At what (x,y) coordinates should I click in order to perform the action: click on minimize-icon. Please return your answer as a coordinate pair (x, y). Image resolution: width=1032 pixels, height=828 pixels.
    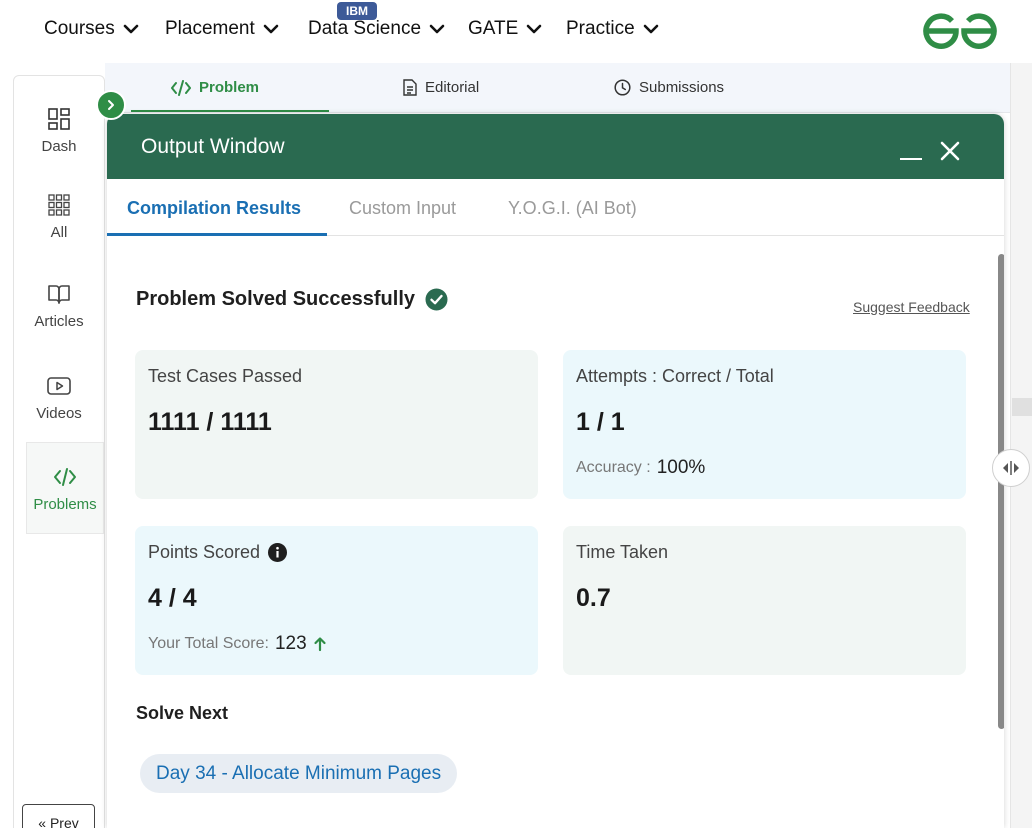
    Looking at the image, I should click on (911, 159).